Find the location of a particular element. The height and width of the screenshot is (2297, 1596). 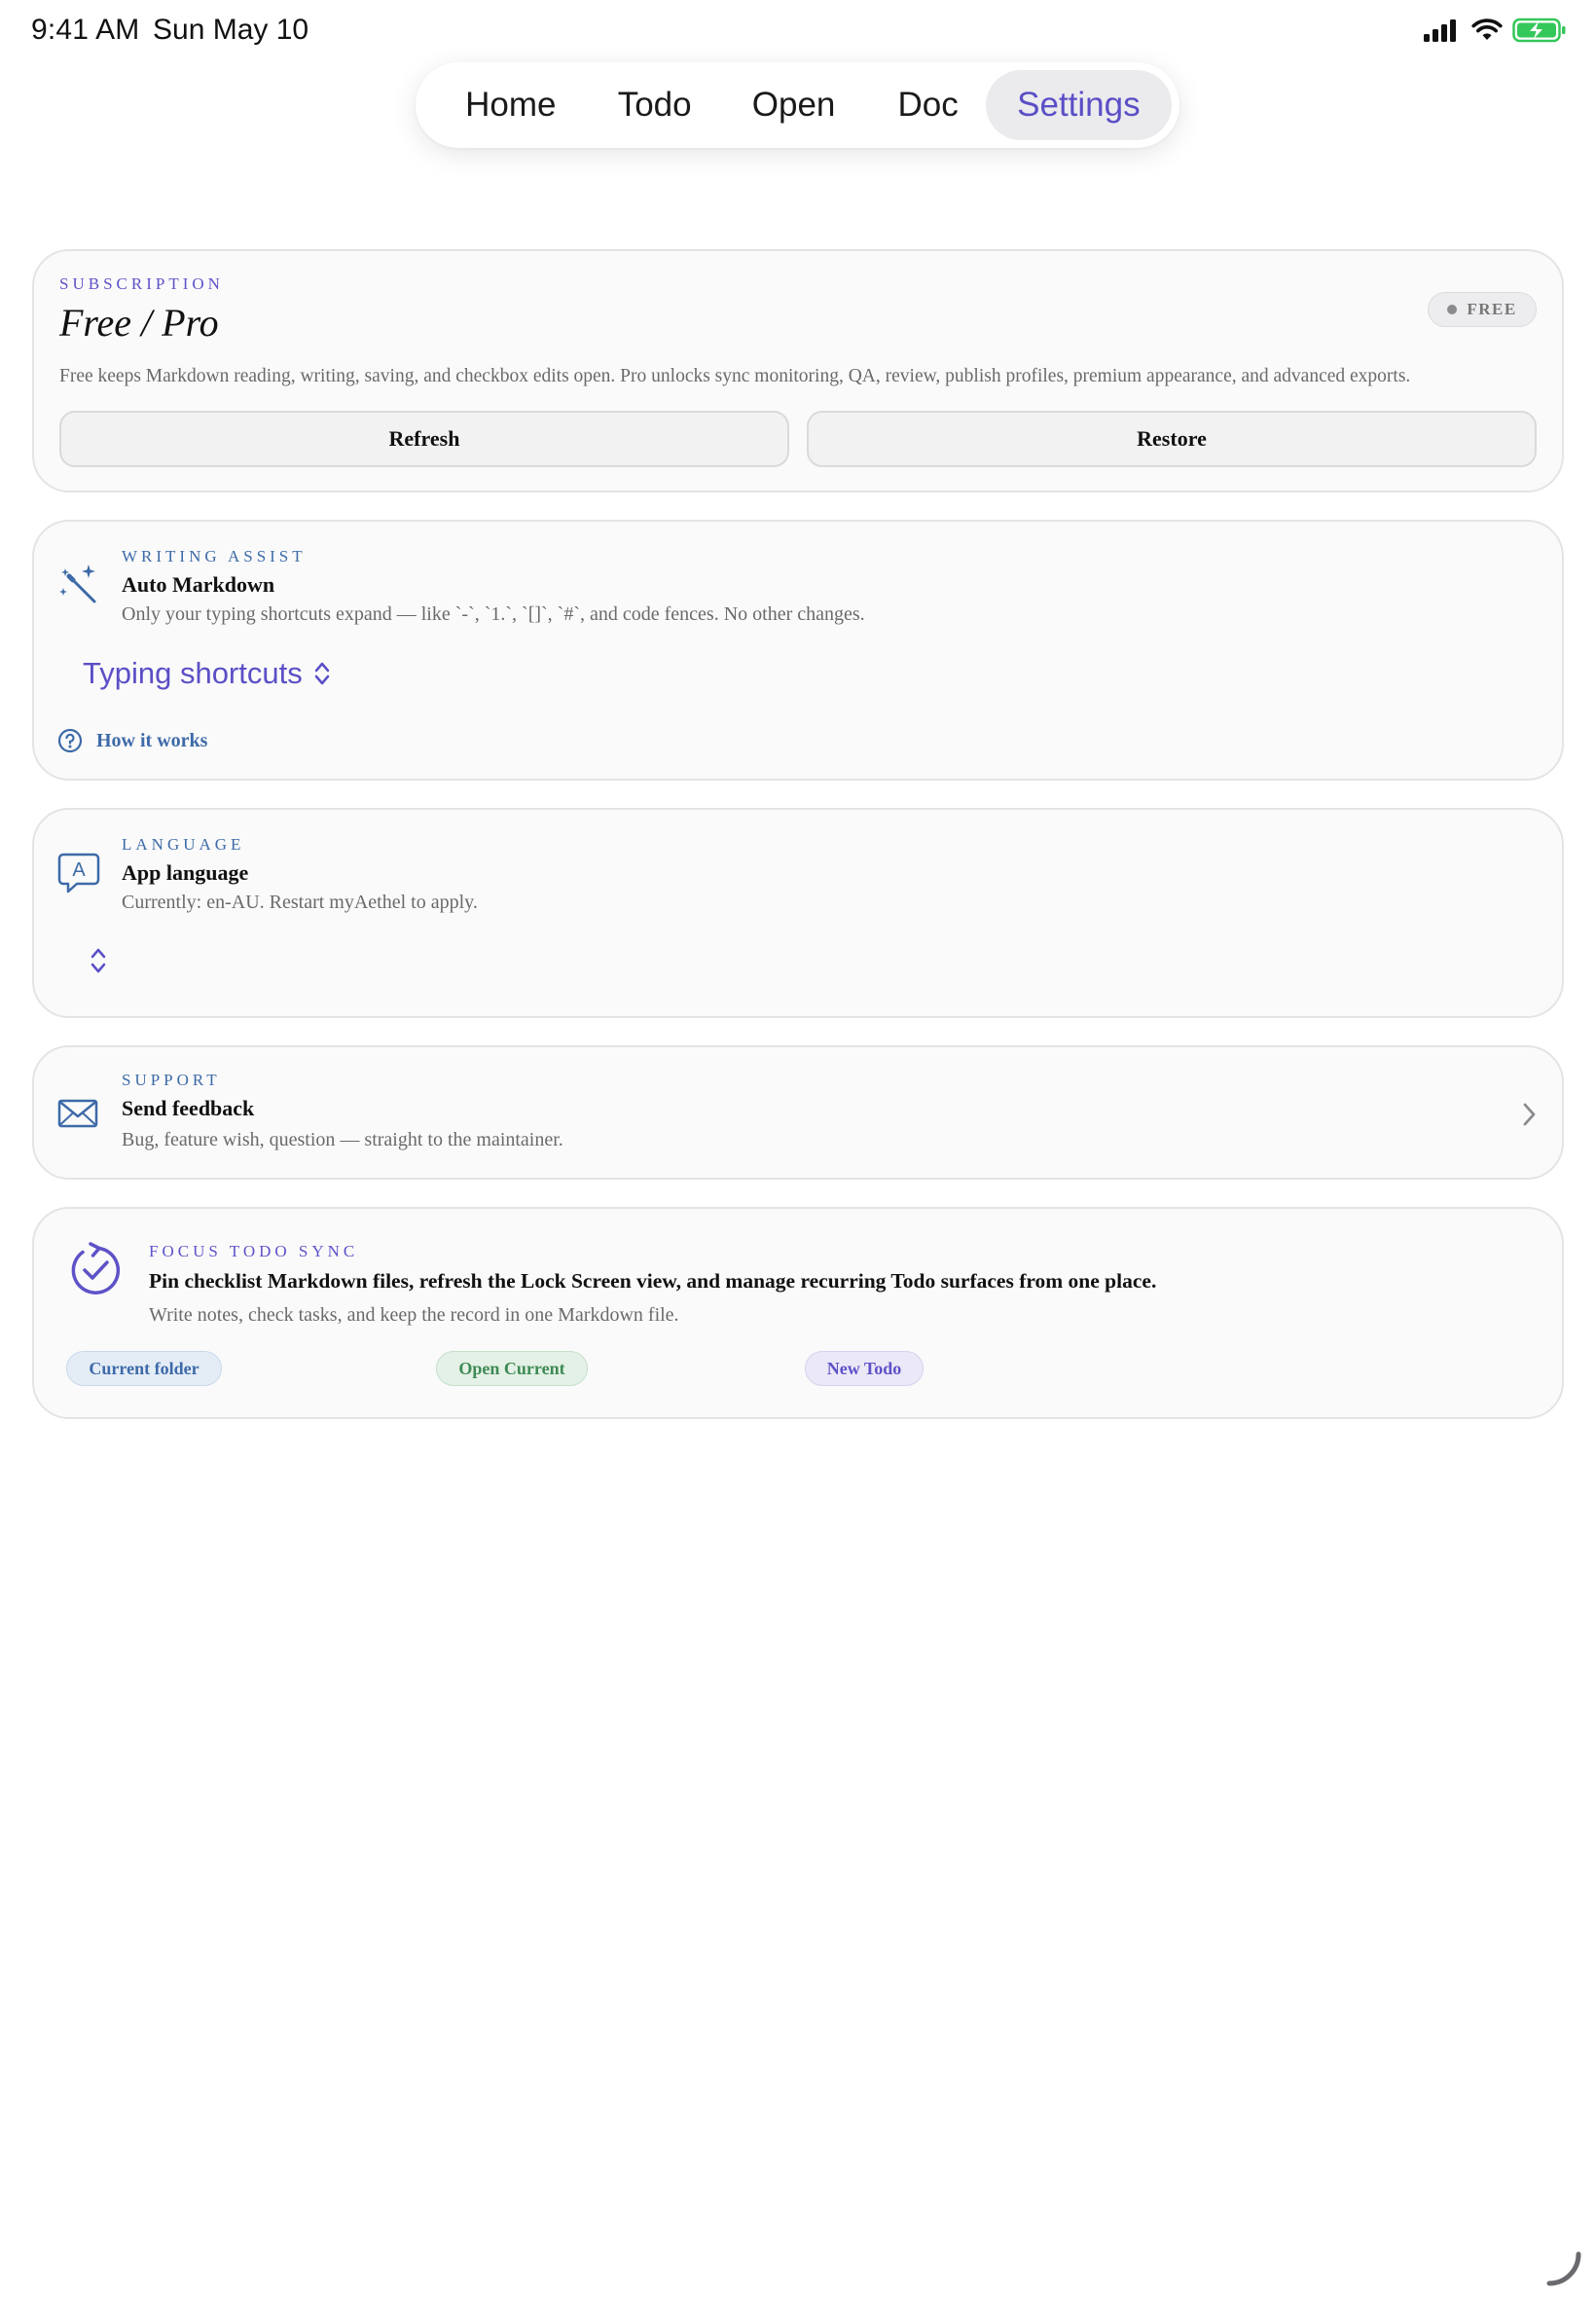

writing-assist-title: Auto Markdown is located at coordinates (198, 584).